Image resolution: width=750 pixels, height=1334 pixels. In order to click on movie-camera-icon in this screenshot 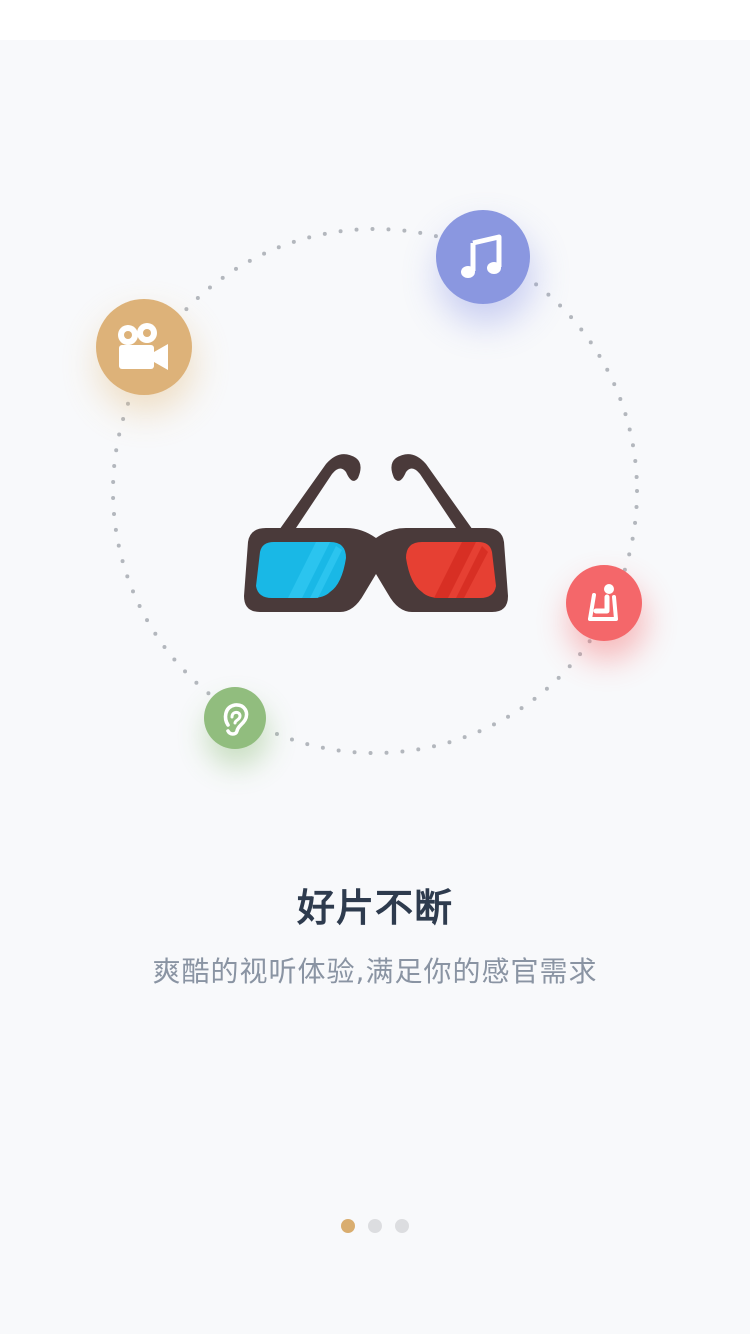, I will do `click(144, 347)`.